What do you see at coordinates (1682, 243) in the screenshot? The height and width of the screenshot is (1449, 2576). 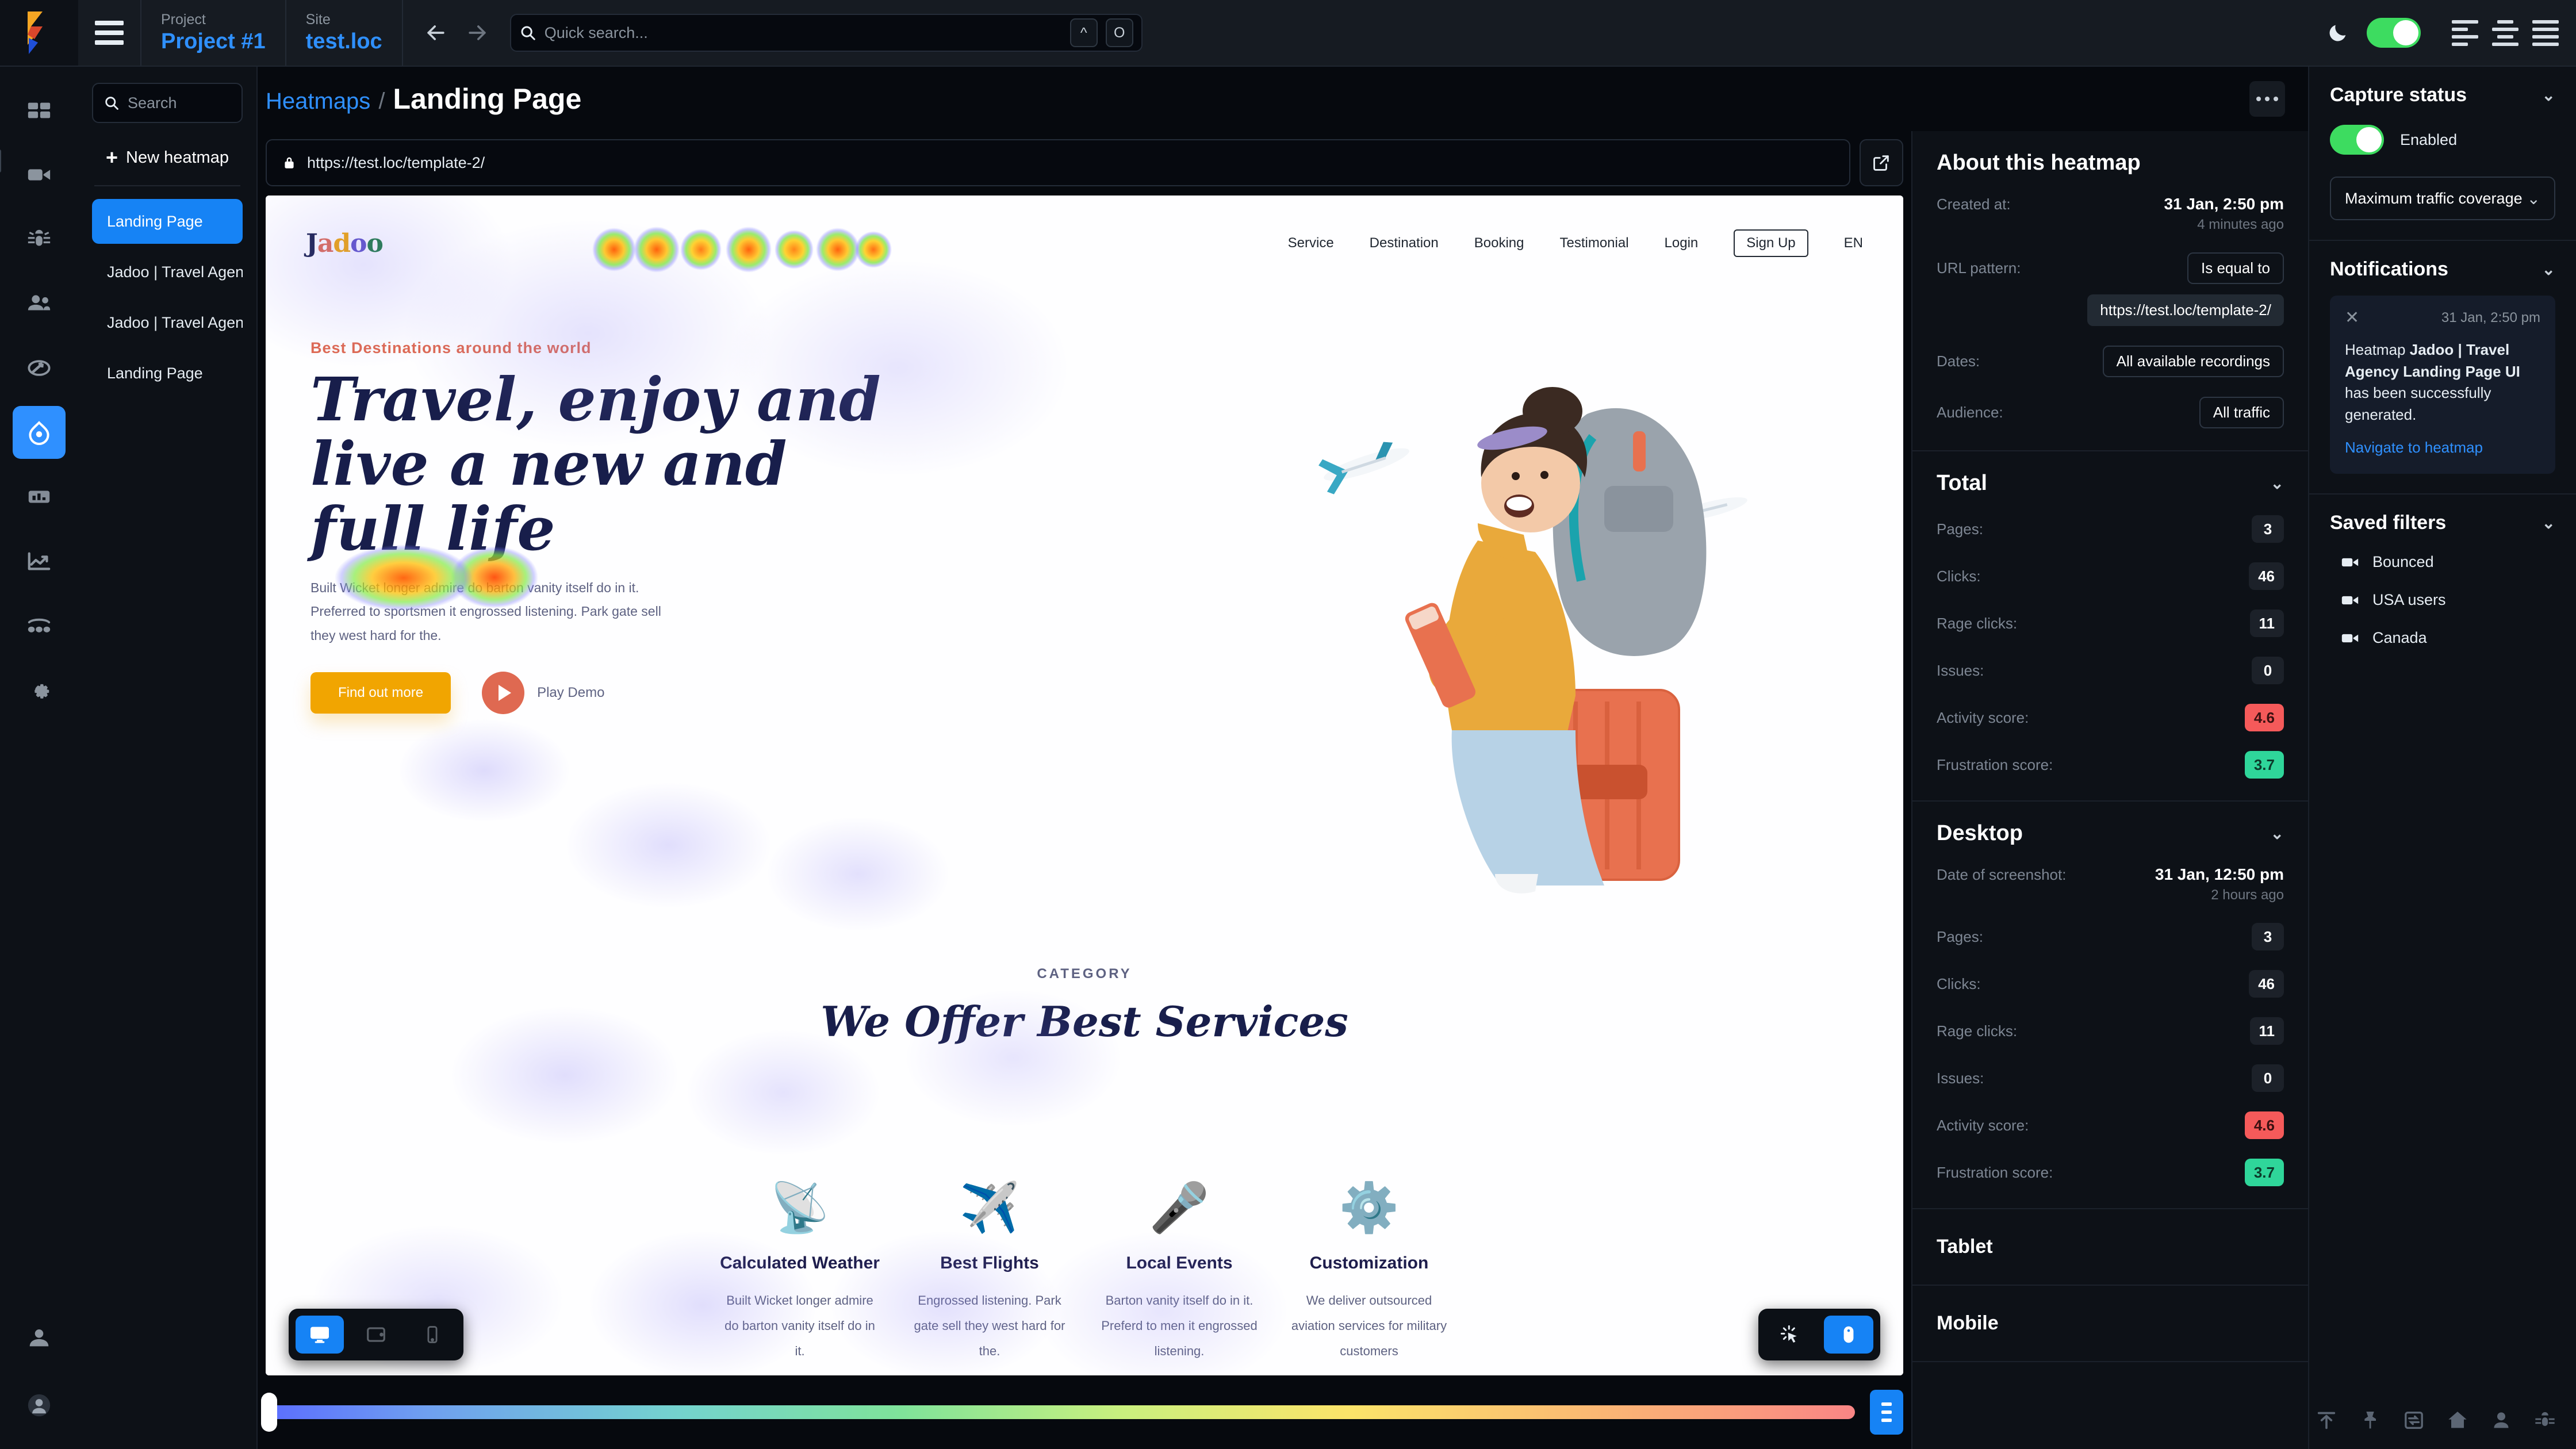 I see `preview-nav-link: Login` at bounding box center [1682, 243].